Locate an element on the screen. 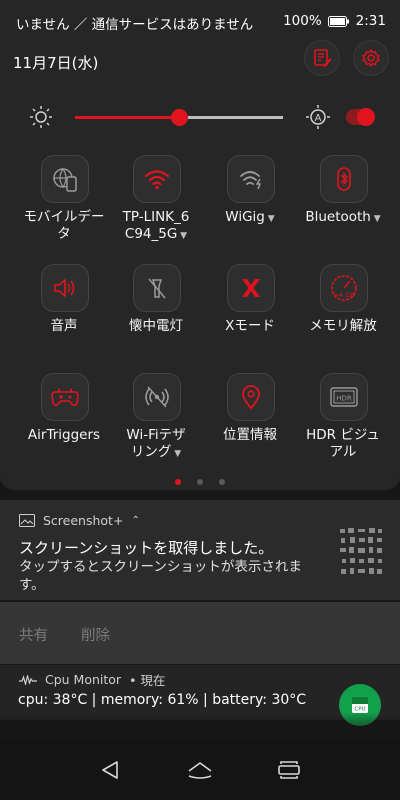  auto-brightness-icon: A is located at coordinates (318, 117).